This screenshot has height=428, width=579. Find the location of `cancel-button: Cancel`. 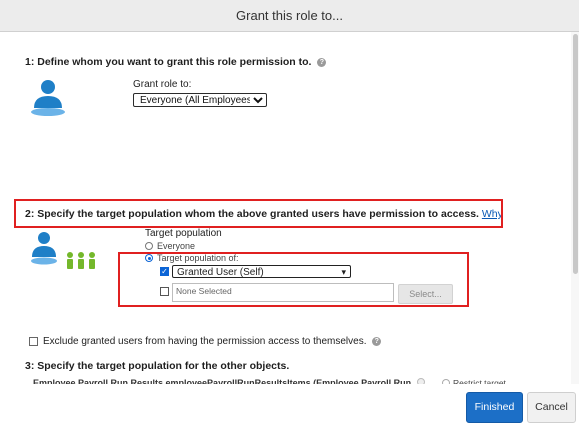

cancel-button: Cancel is located at coordinates (551, 407).